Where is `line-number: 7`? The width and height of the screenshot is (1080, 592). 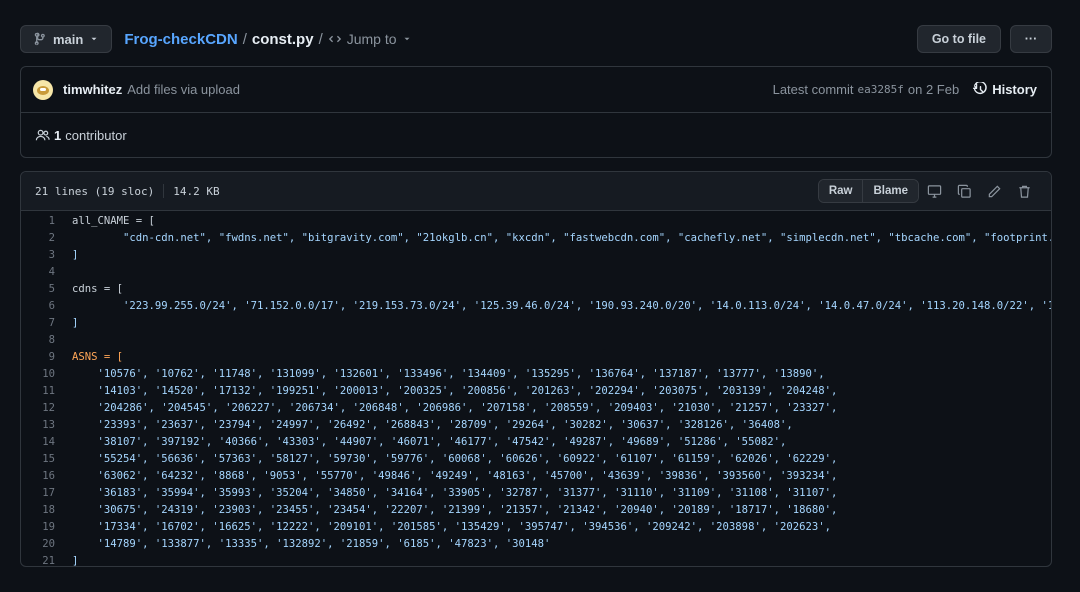 line-number: 7 is located at coordinates (38, 323).